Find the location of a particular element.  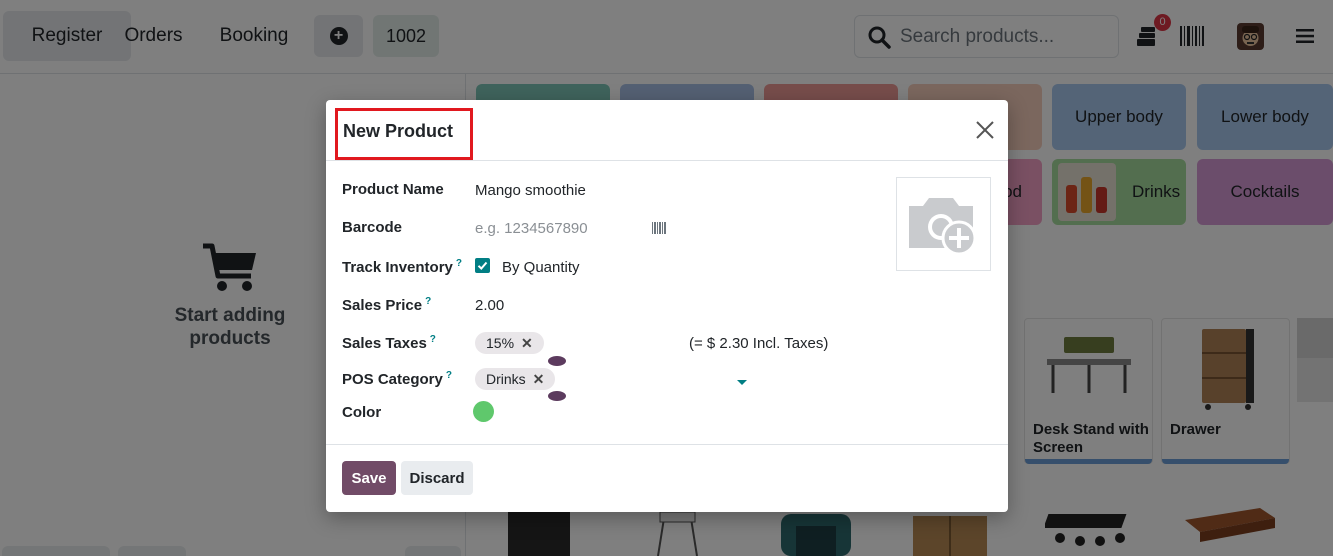

close-icon is located at coordinates (985, 130).